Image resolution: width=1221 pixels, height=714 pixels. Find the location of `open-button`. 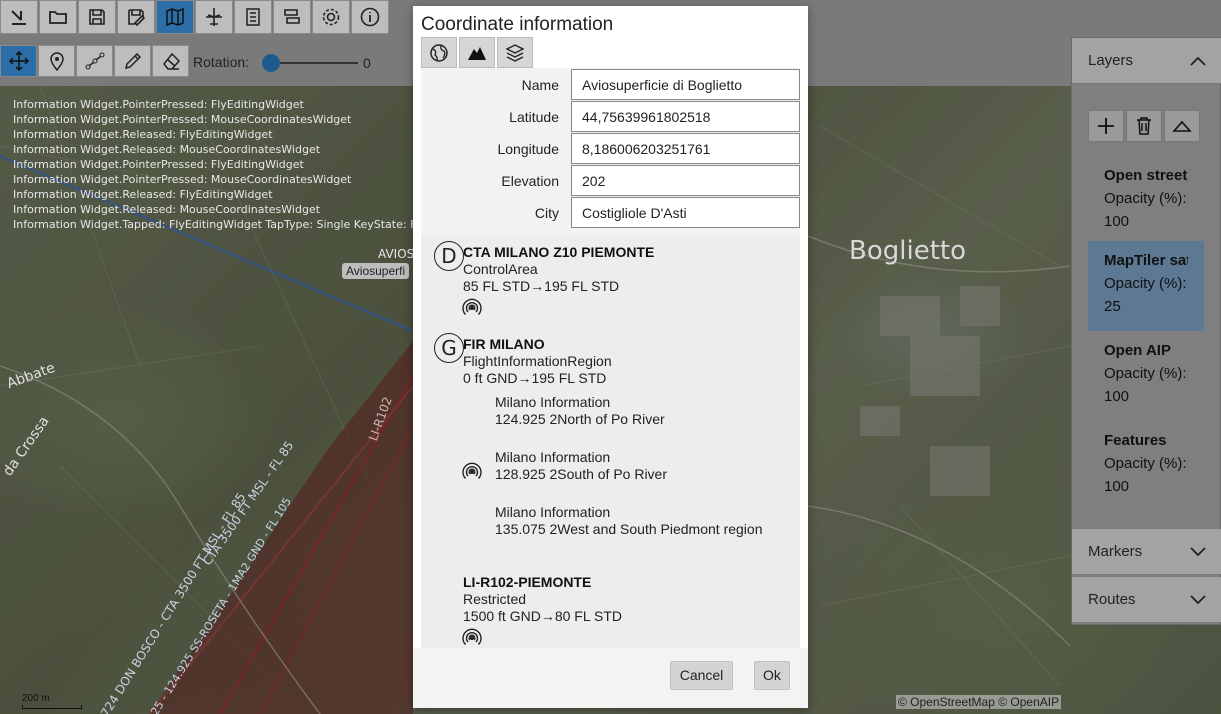

open-button is located at coordinates (58, 17).